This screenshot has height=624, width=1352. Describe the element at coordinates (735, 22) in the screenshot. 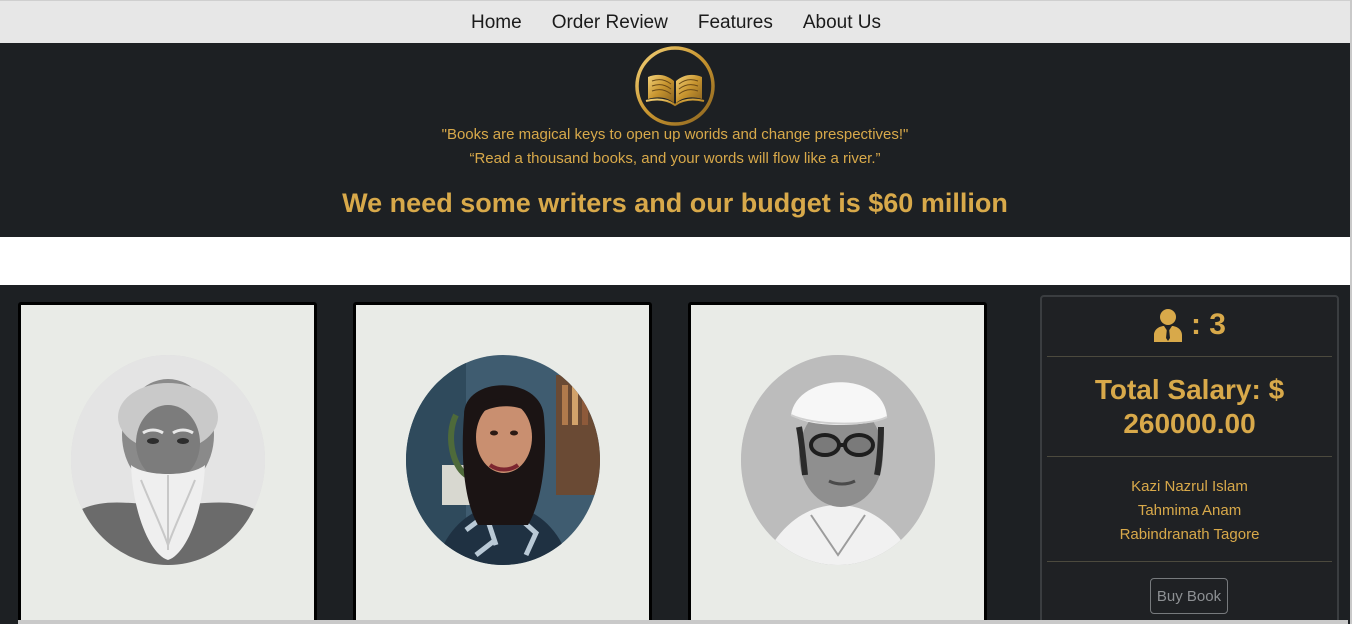

I see `nav-features: Features` at that location.